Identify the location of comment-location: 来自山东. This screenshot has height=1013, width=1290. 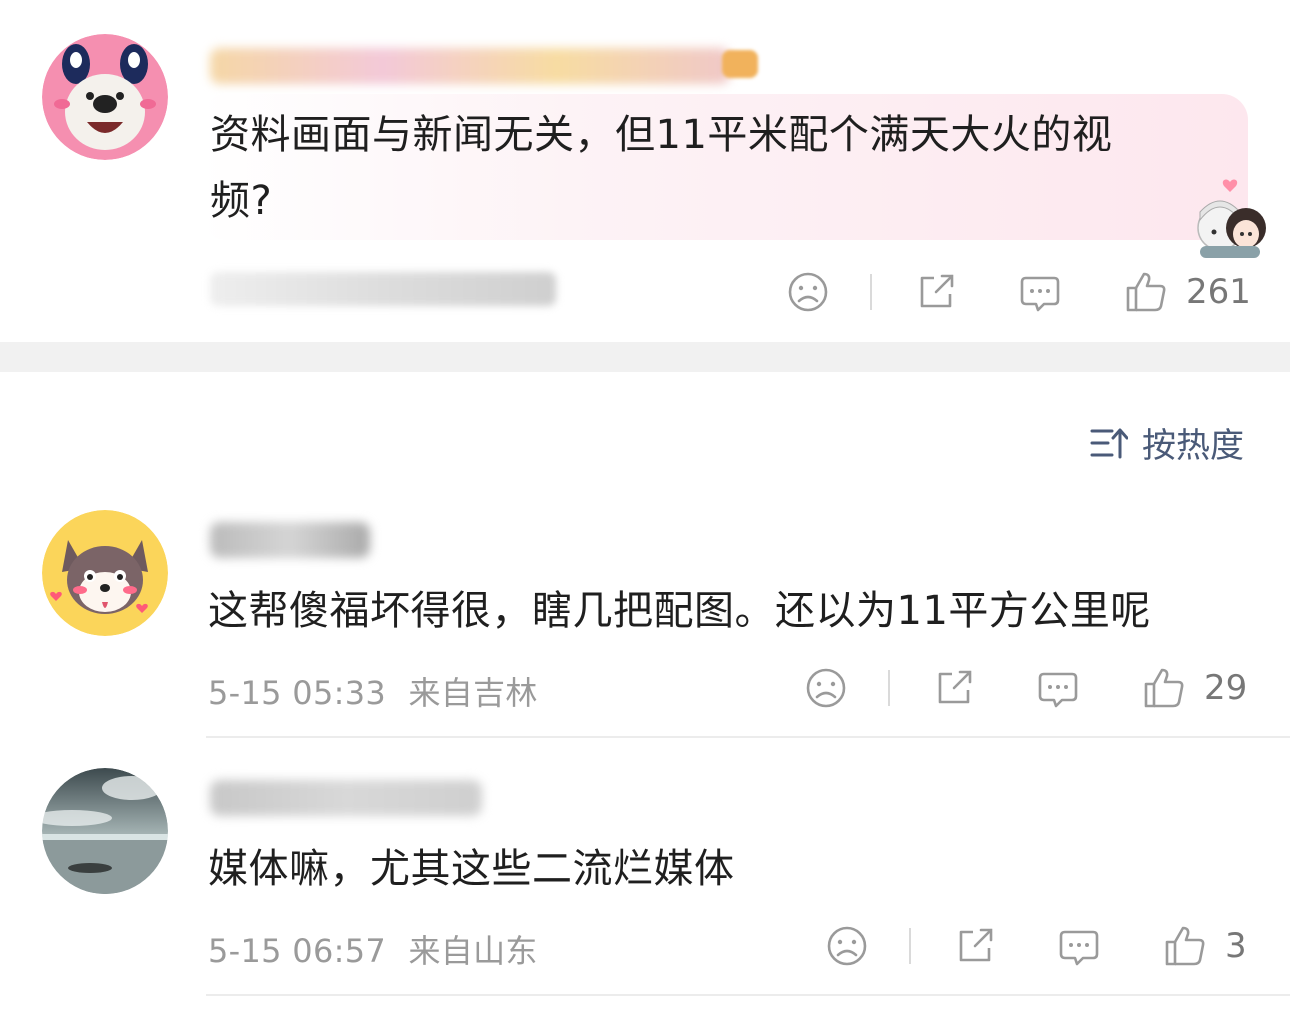
(473, 951).